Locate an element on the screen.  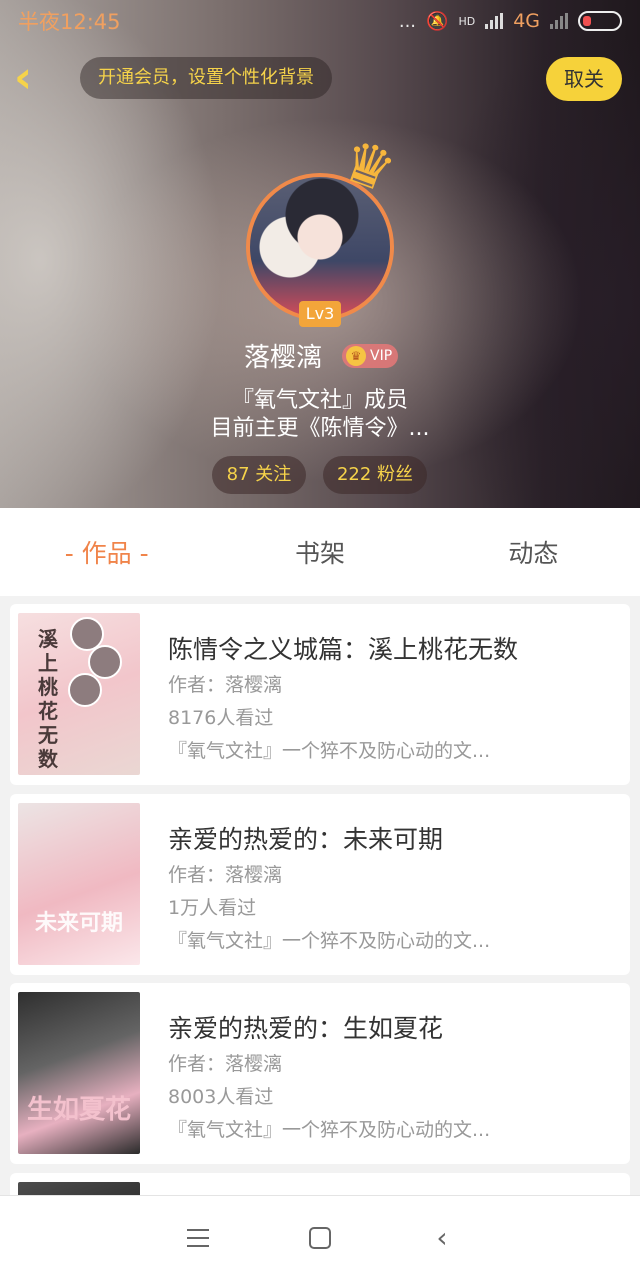
book-views: 8176人看过 is located at coordinates (221, 718).